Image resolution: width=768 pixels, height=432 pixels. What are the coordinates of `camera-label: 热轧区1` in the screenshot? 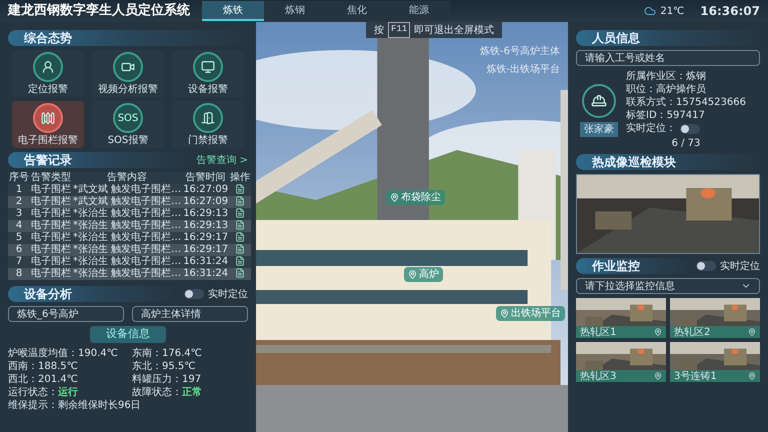 It's located at (621, 332).